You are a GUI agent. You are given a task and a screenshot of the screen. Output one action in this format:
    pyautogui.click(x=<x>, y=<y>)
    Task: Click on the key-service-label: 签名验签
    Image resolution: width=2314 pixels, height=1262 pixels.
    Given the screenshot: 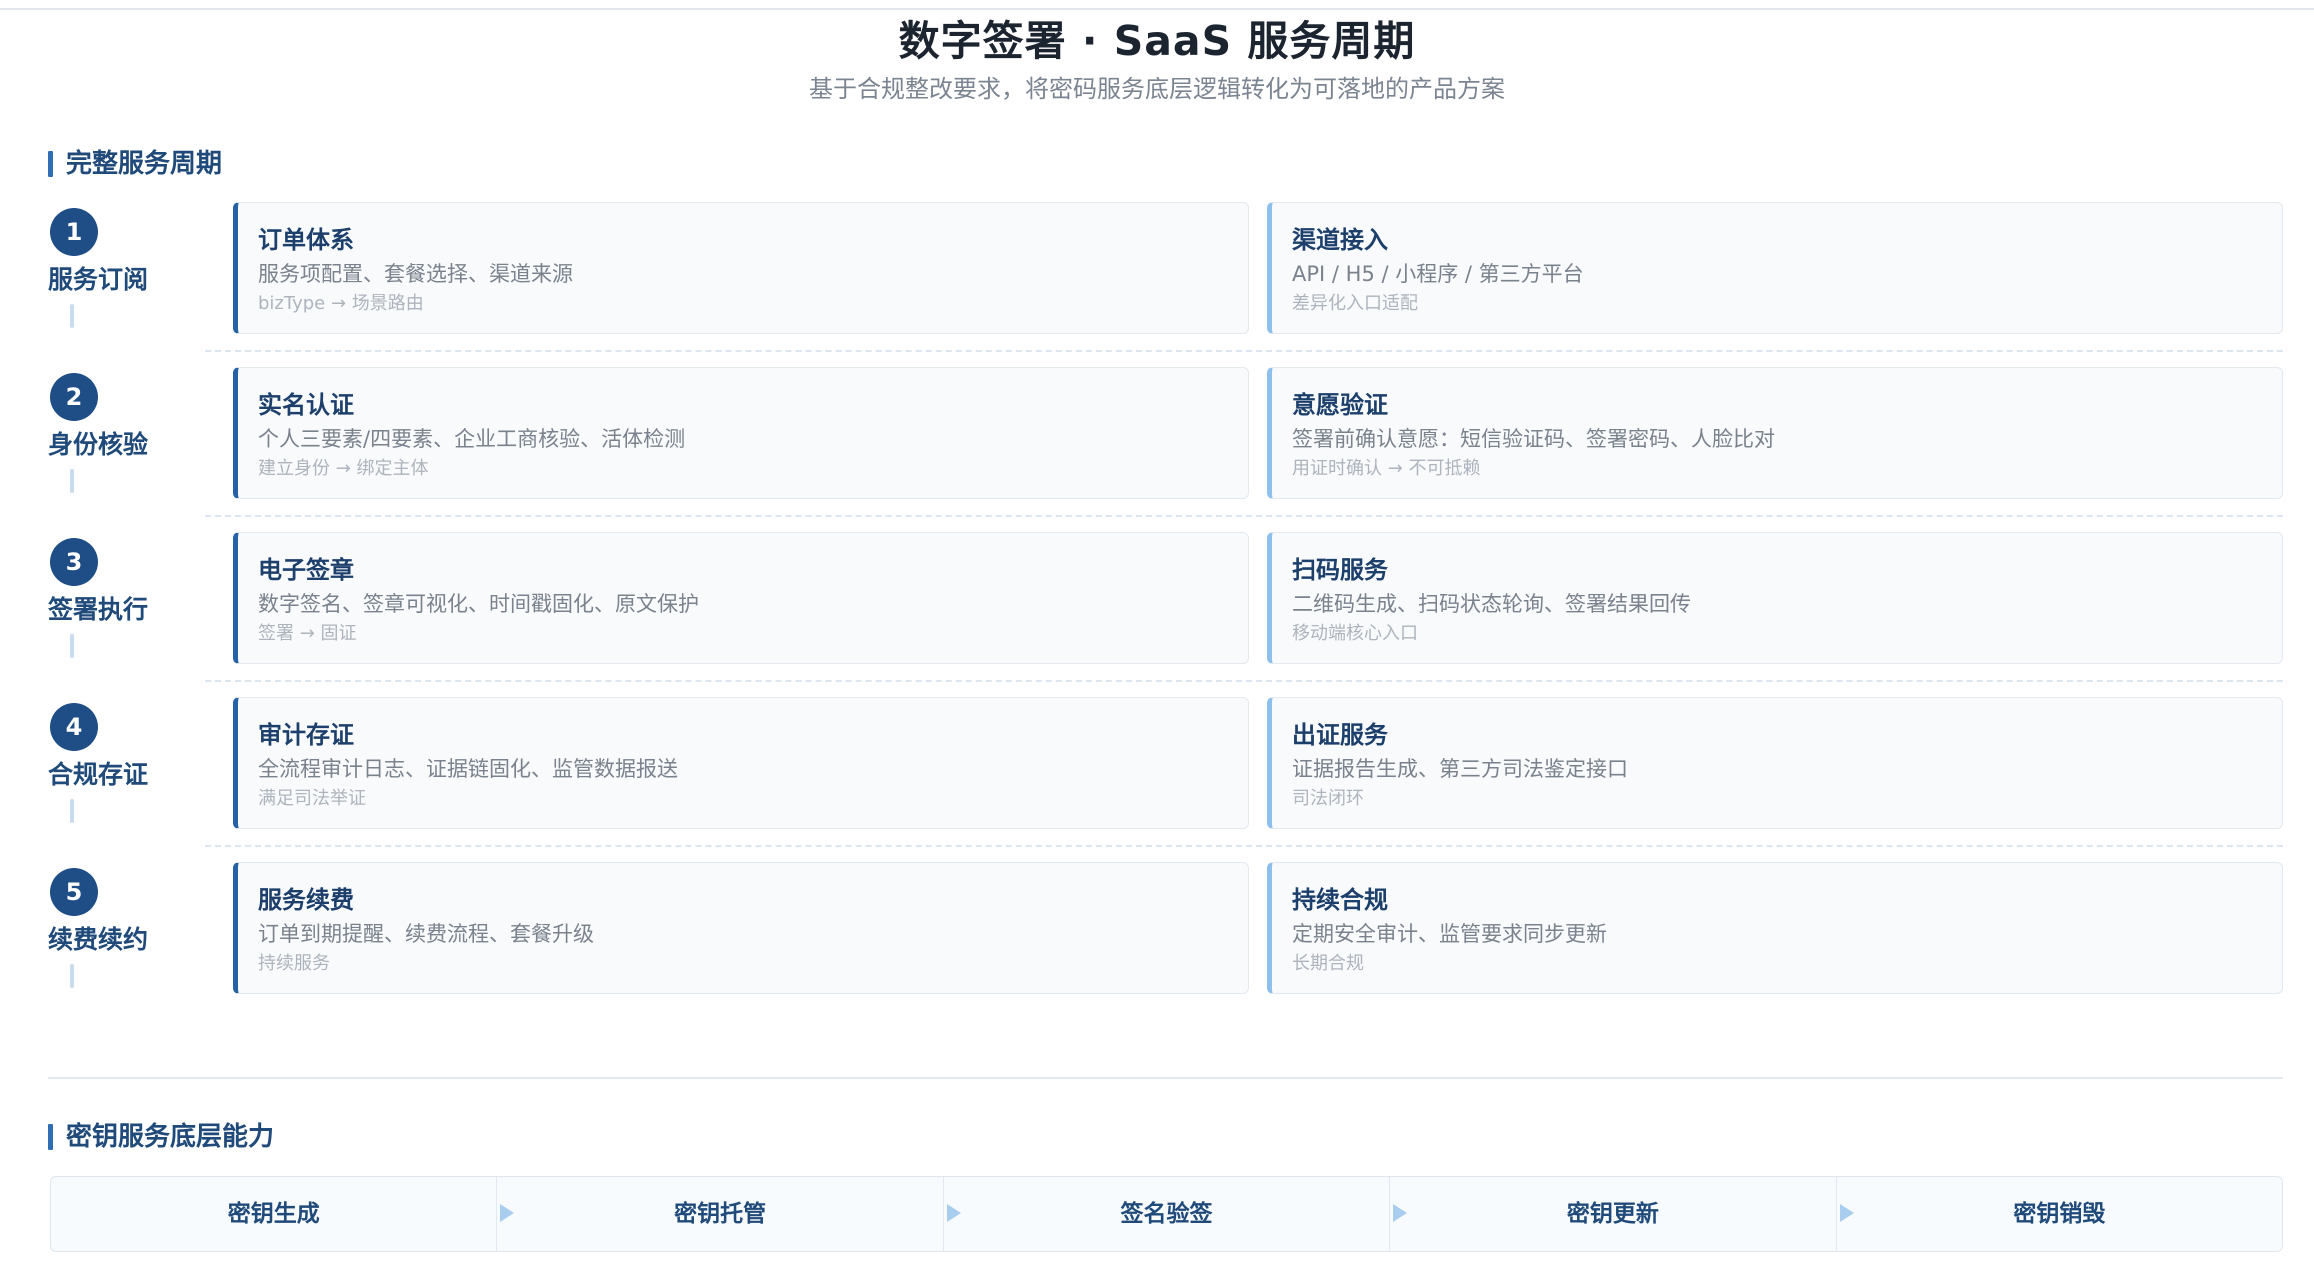 What is the action you would take?
    pyautogui.click(x=1166, y=1214)
    